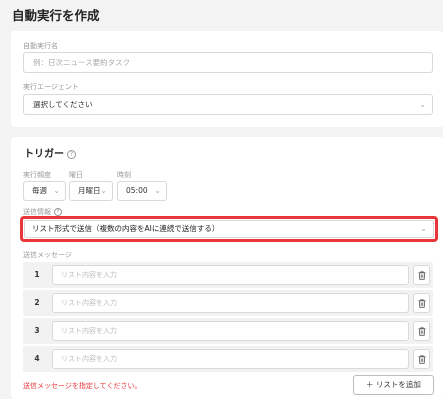  What do you see at coordinates (56, 15) in the screenshot?
I see `page-title: 自動実行を作成` at bounding box center [56, 15].